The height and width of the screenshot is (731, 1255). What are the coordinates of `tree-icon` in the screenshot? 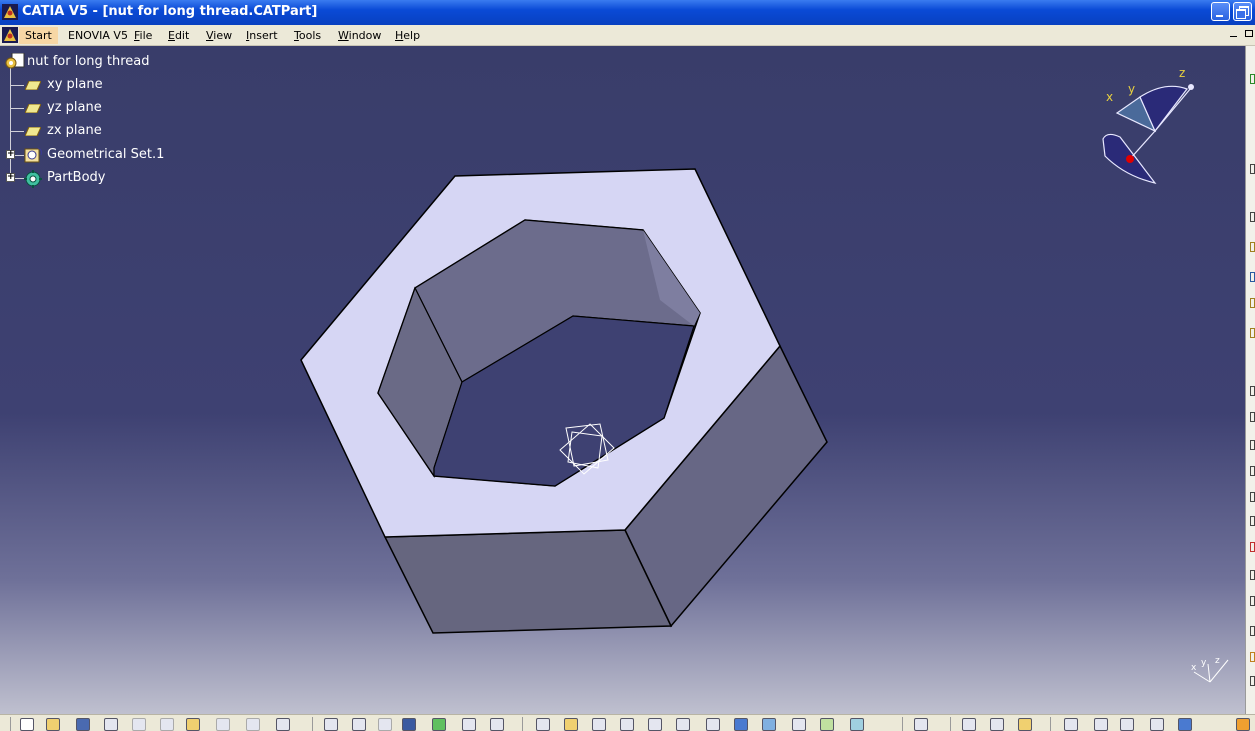 It's located at (439, 724).